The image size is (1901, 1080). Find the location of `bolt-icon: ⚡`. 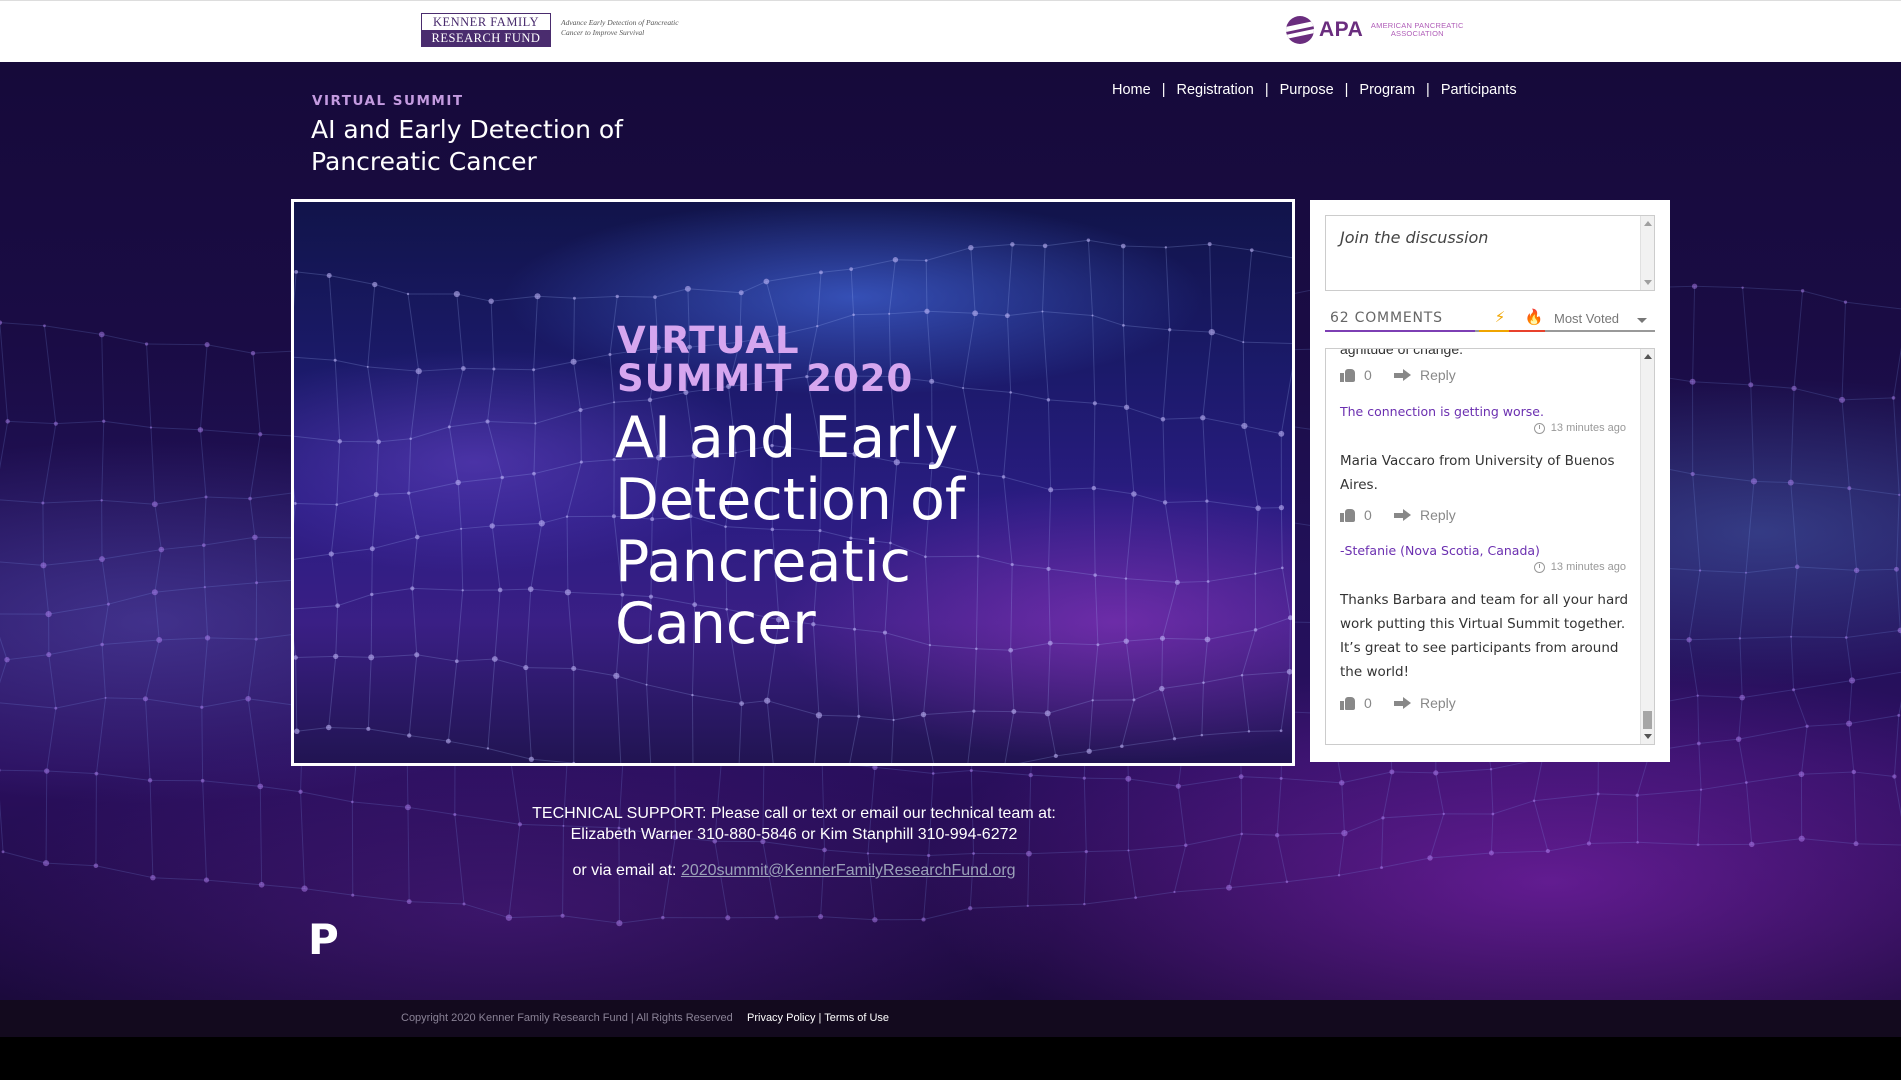

bolt-icon: ⚡ is located at coordinates (1500, 319).